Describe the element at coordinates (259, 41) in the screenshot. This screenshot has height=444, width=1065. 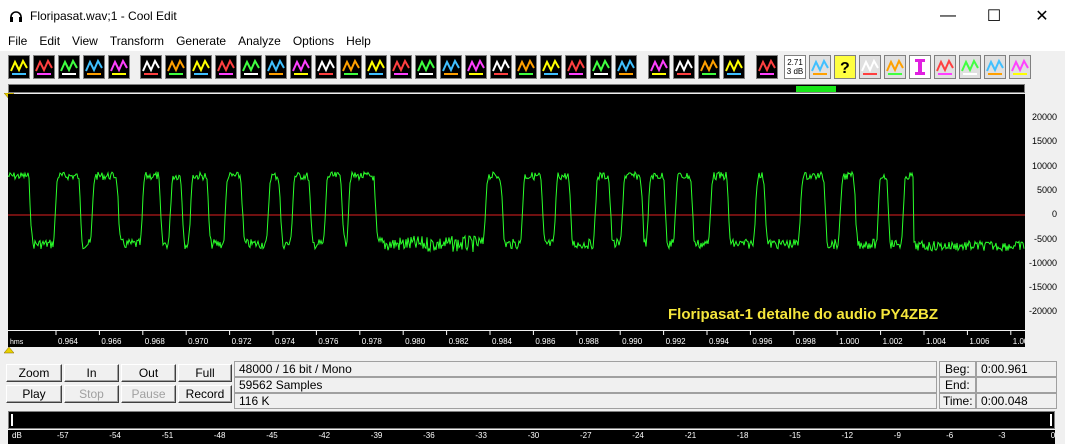
I see `menu-analyze: Analyze` at that location.